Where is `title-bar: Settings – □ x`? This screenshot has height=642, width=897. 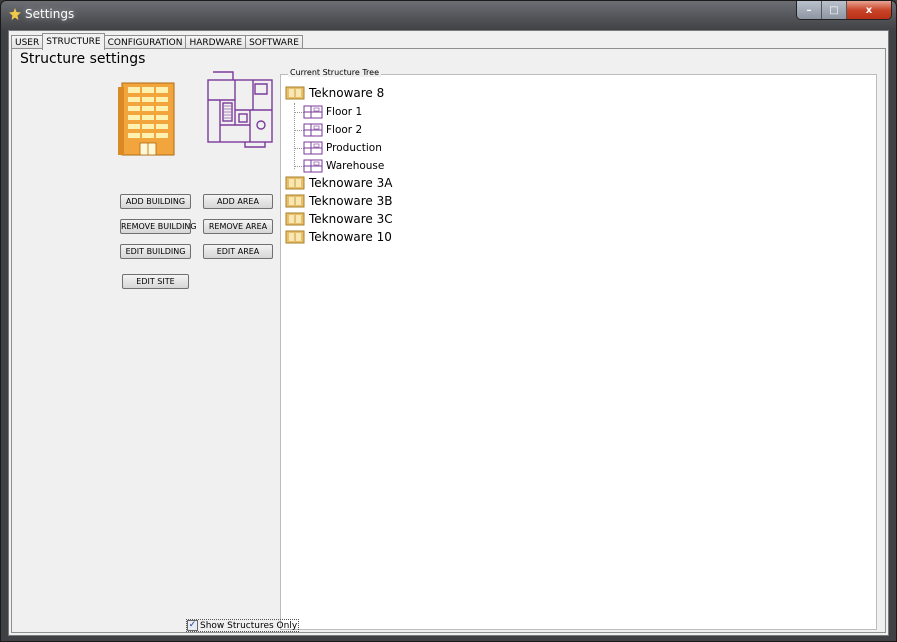
title-bar: Settings – □ x is located at coordinates (448, 15).